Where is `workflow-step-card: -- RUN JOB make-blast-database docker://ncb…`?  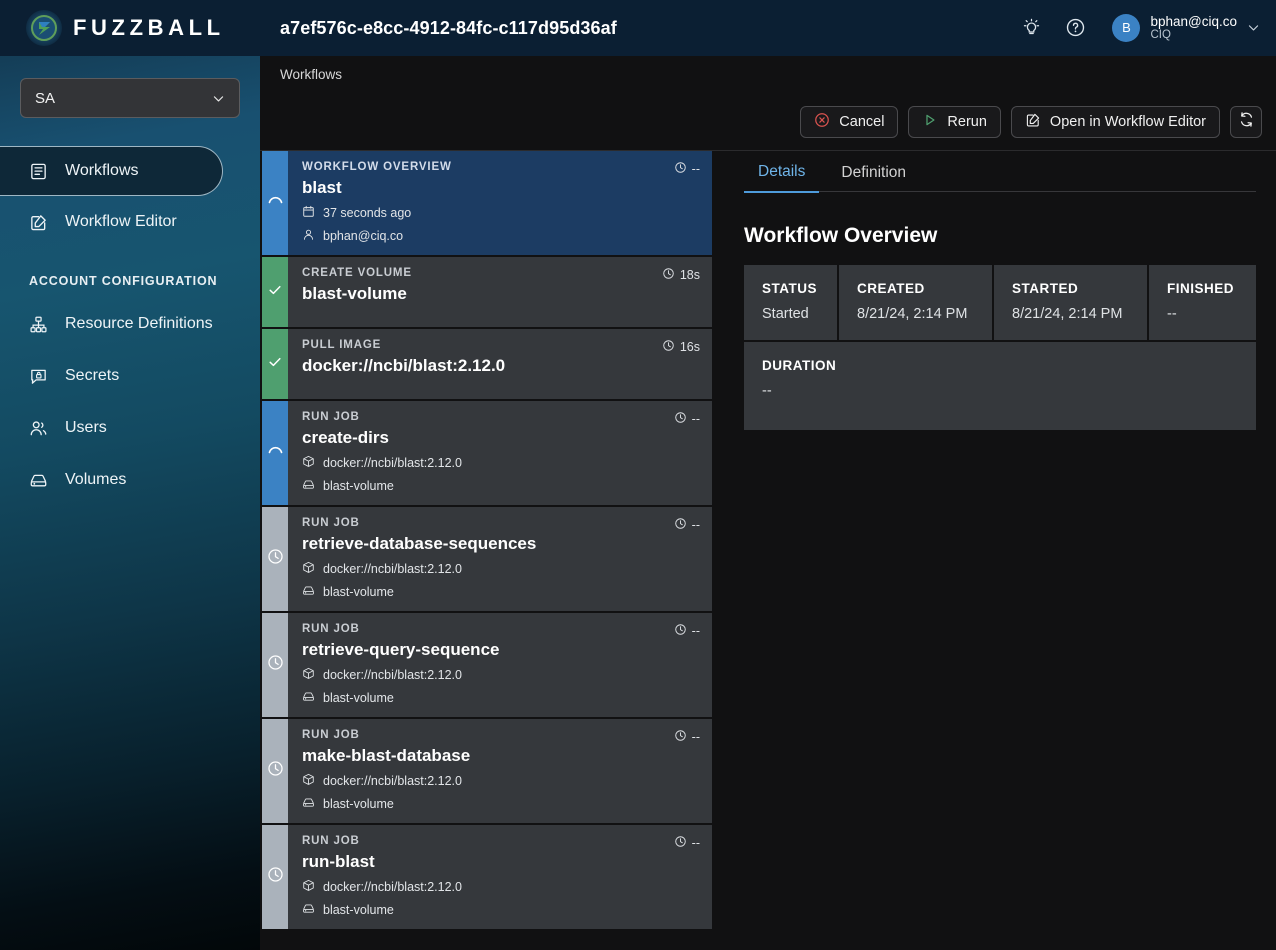
workflow-step-card: -- RUN JOB make-blast-database docker://ncb… is located at coordinates (487, 771).